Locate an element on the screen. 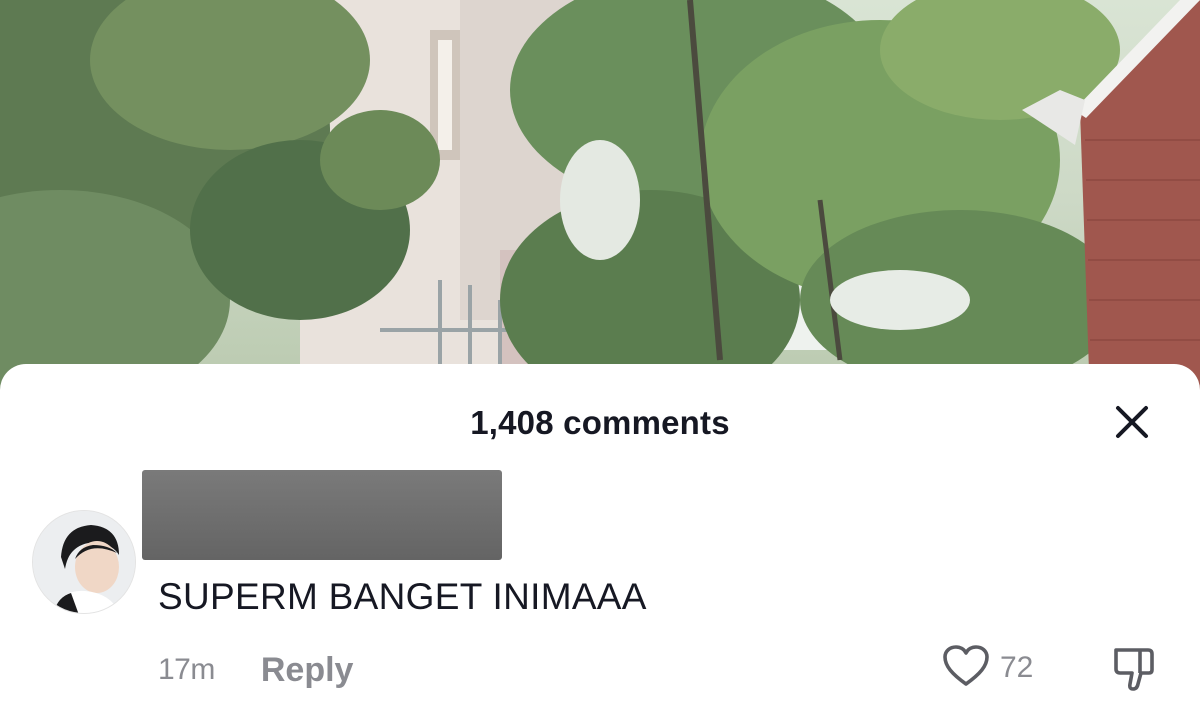  thumbs-down-icon is located at coordinates (1133, 669).